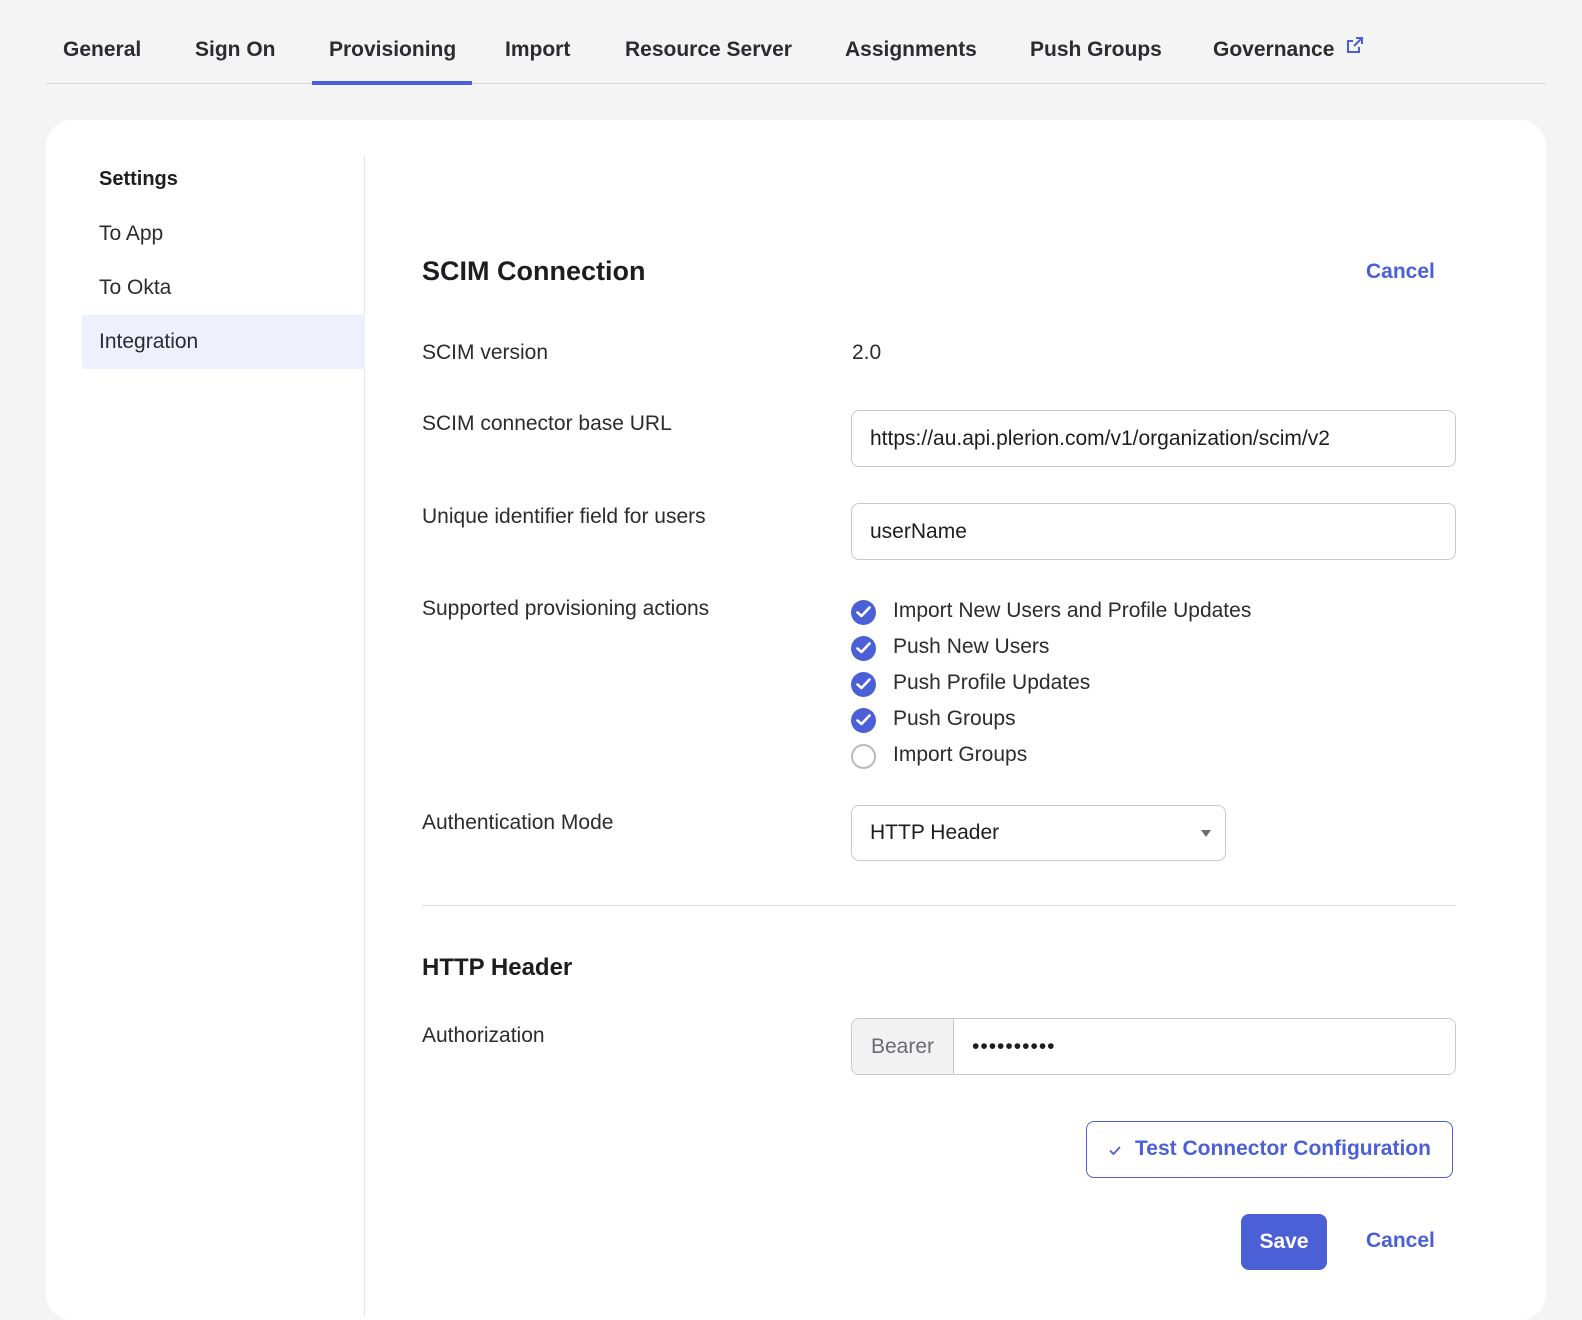 This screenshot has width=1582, height=1320. What do you see at coordinates (1072, 610) in the screenshot?
I see `action-label: Import New Users and Profile Updates` at bounding box center [1072, 610].